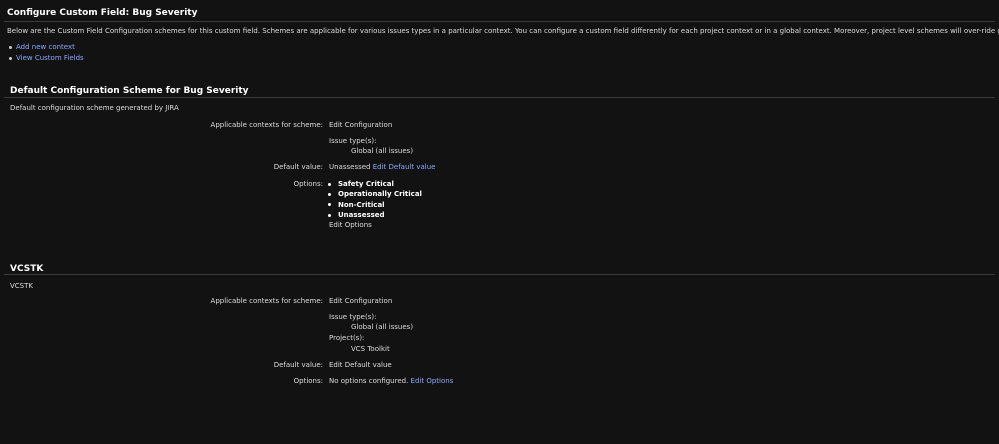 The height and width of the screenshot is (444, 999). Describe the element at coordinates (370, 349) in the screenshot. I see `project-link: VCS Toolkit` at that location.